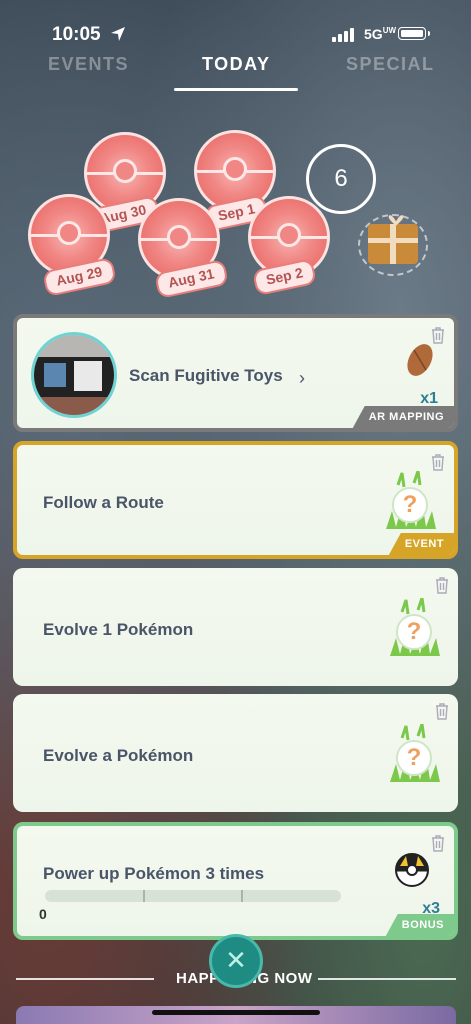 This screenshot has height=1024, width=471. I want to click on task-title: Evolve a Pokémon, so click(118, 755).